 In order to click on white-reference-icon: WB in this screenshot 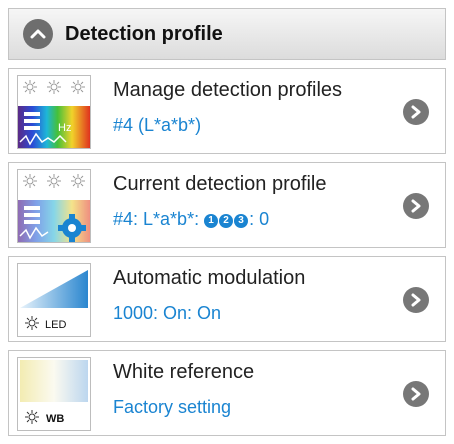, I will do `click(54, 394)`.